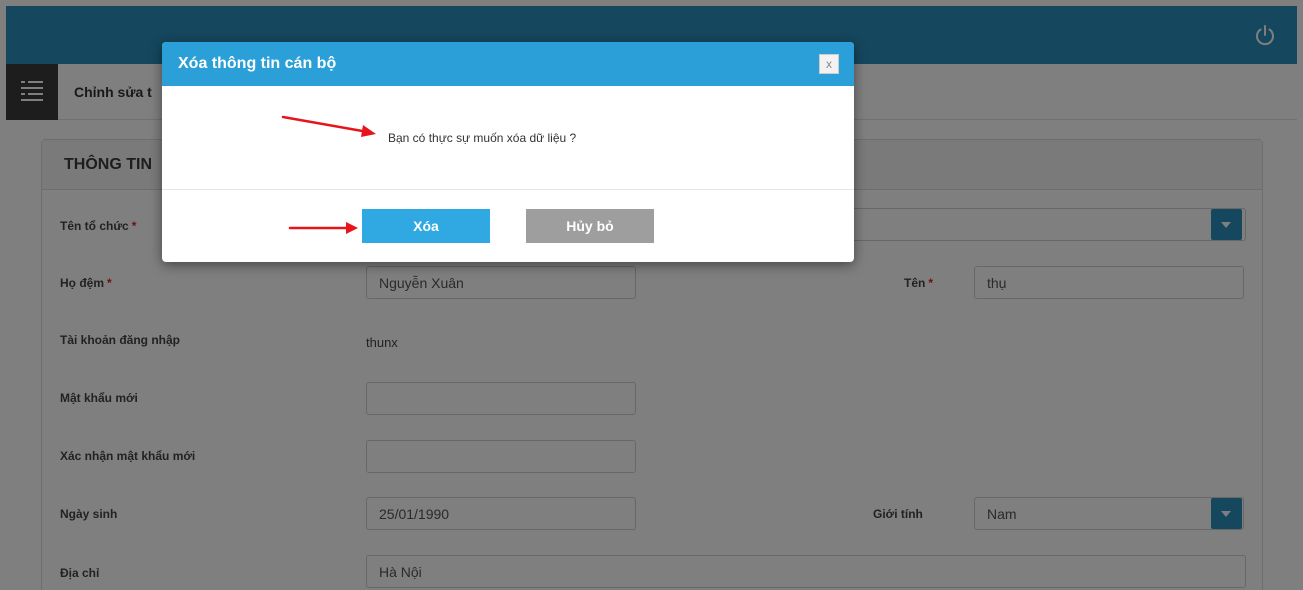  I want to click on close-icon: x, so click(829, 64).